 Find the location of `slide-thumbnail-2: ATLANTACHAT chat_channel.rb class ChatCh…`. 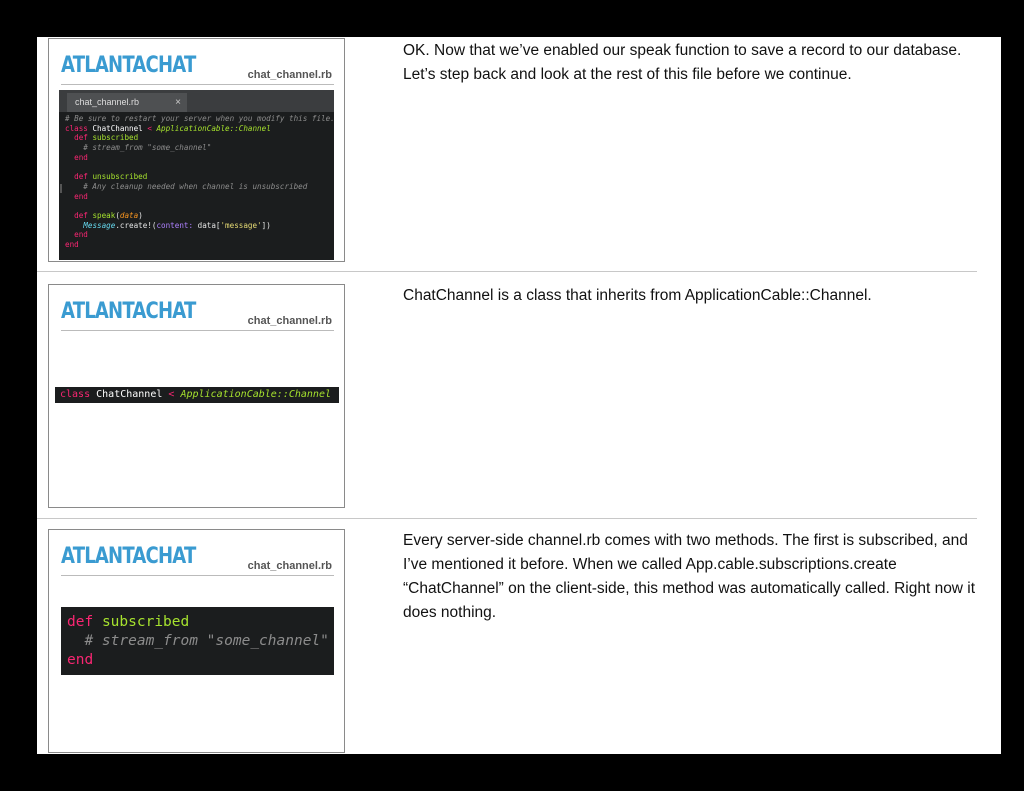

slide-thumbnail-2: ATLANTACHAT chat_channel.rb class ChatCh… is located at coordinates (196, 396).